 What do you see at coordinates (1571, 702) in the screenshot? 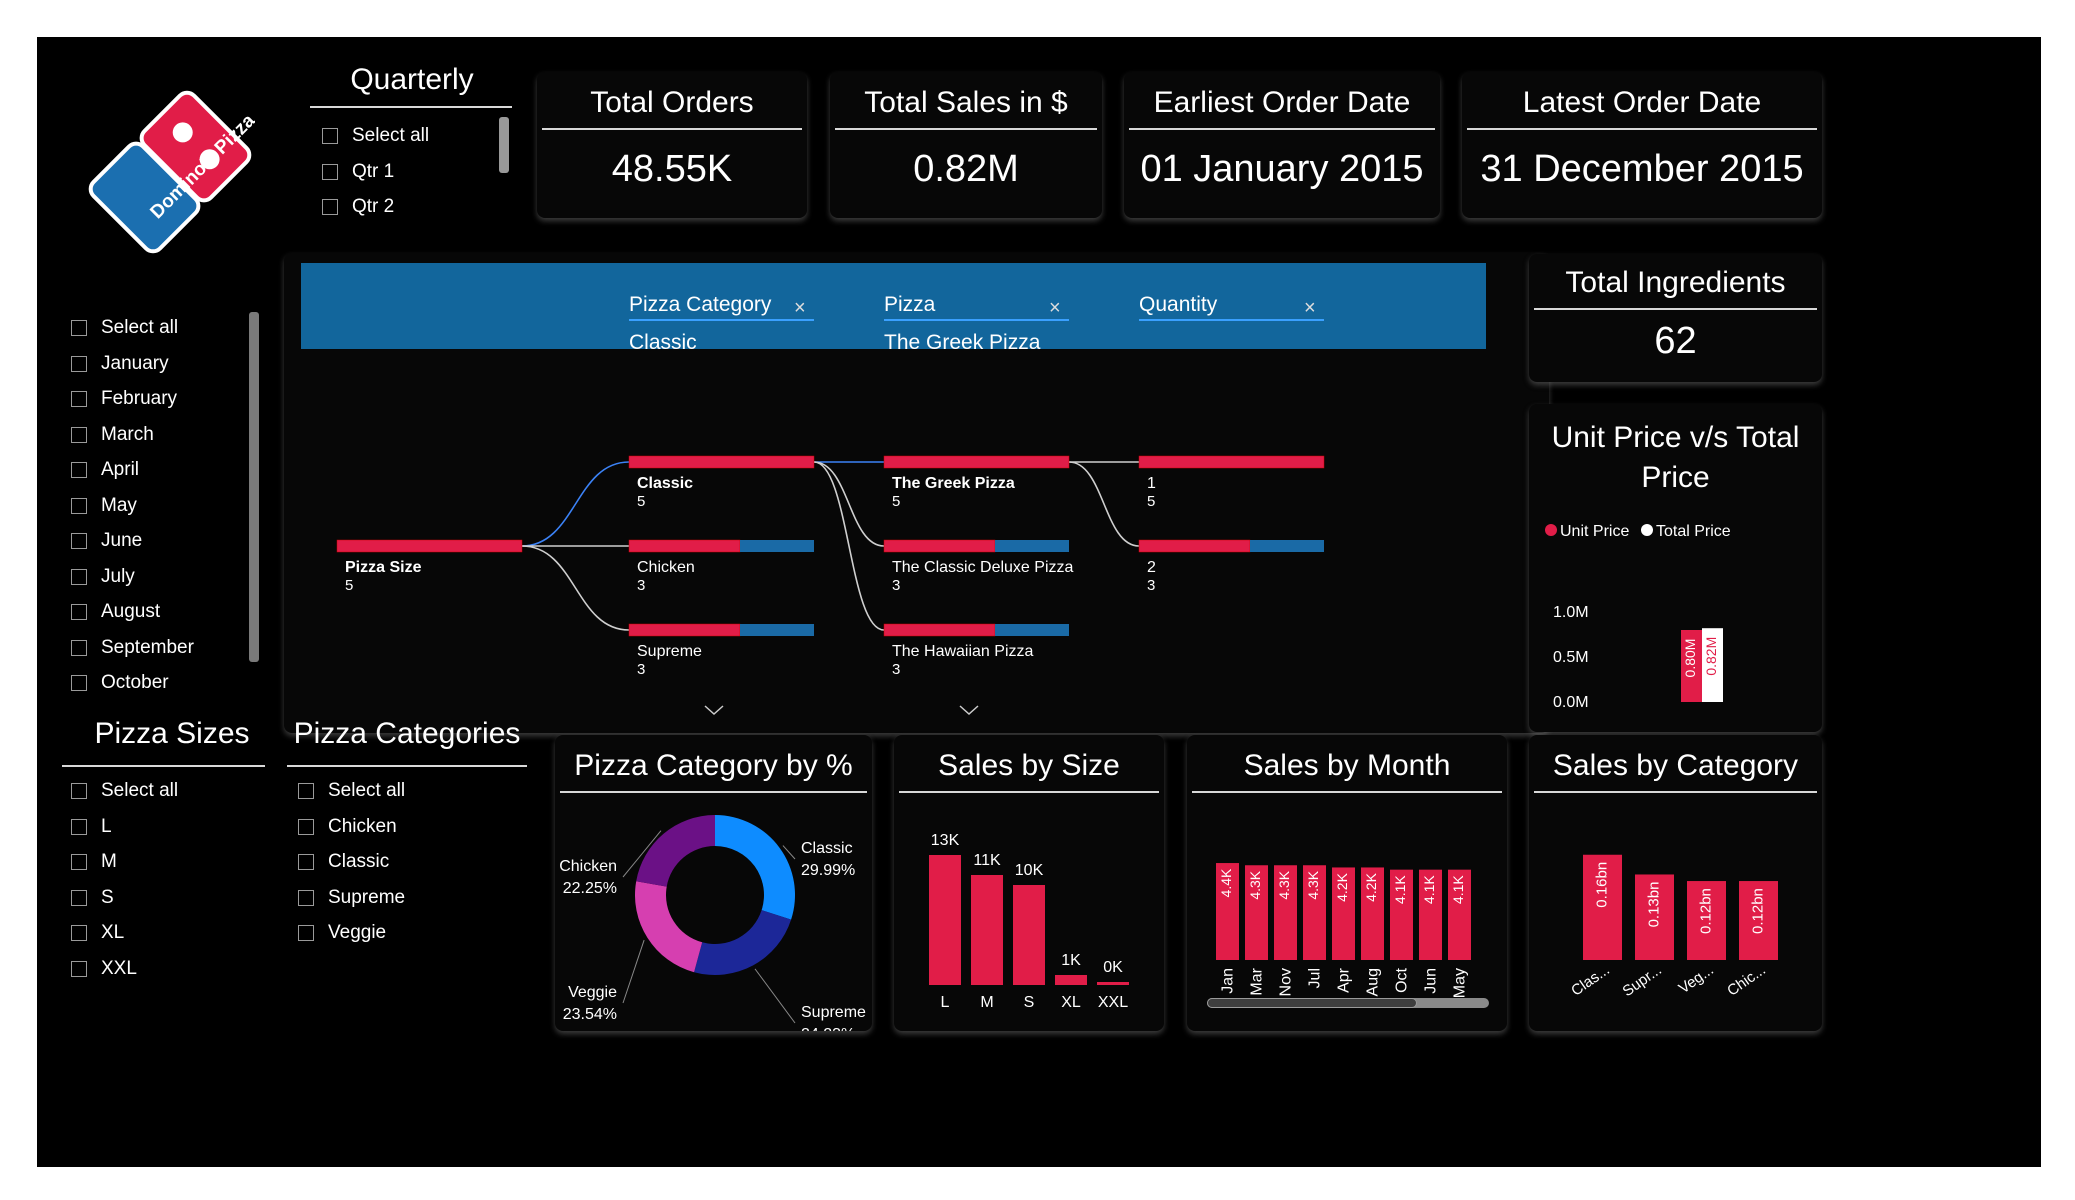
I see `y-tick-label: 0.0M` at bounding box center [1571, 702].